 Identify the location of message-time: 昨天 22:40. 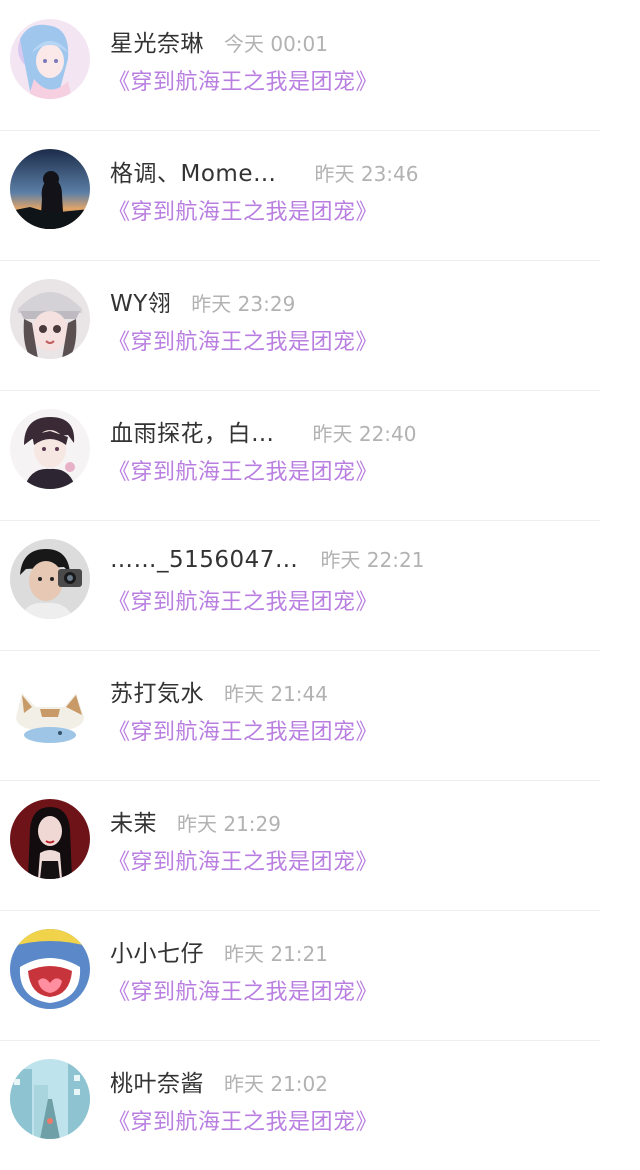
(364, 434).